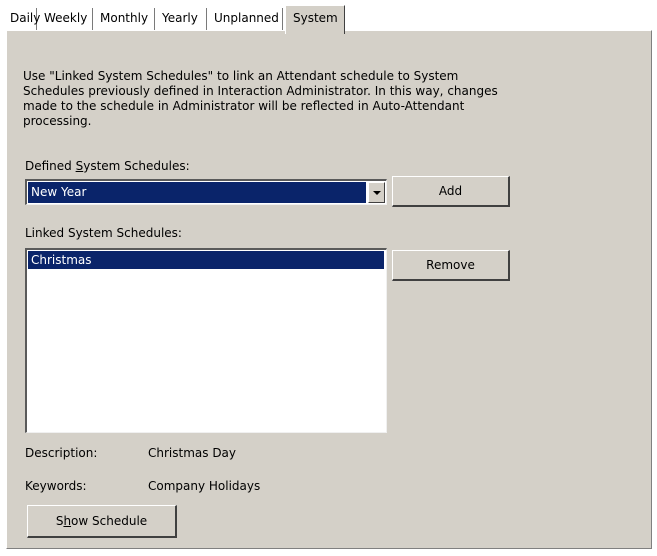  I want to click on list-item: Christmas, so click(206, 260).